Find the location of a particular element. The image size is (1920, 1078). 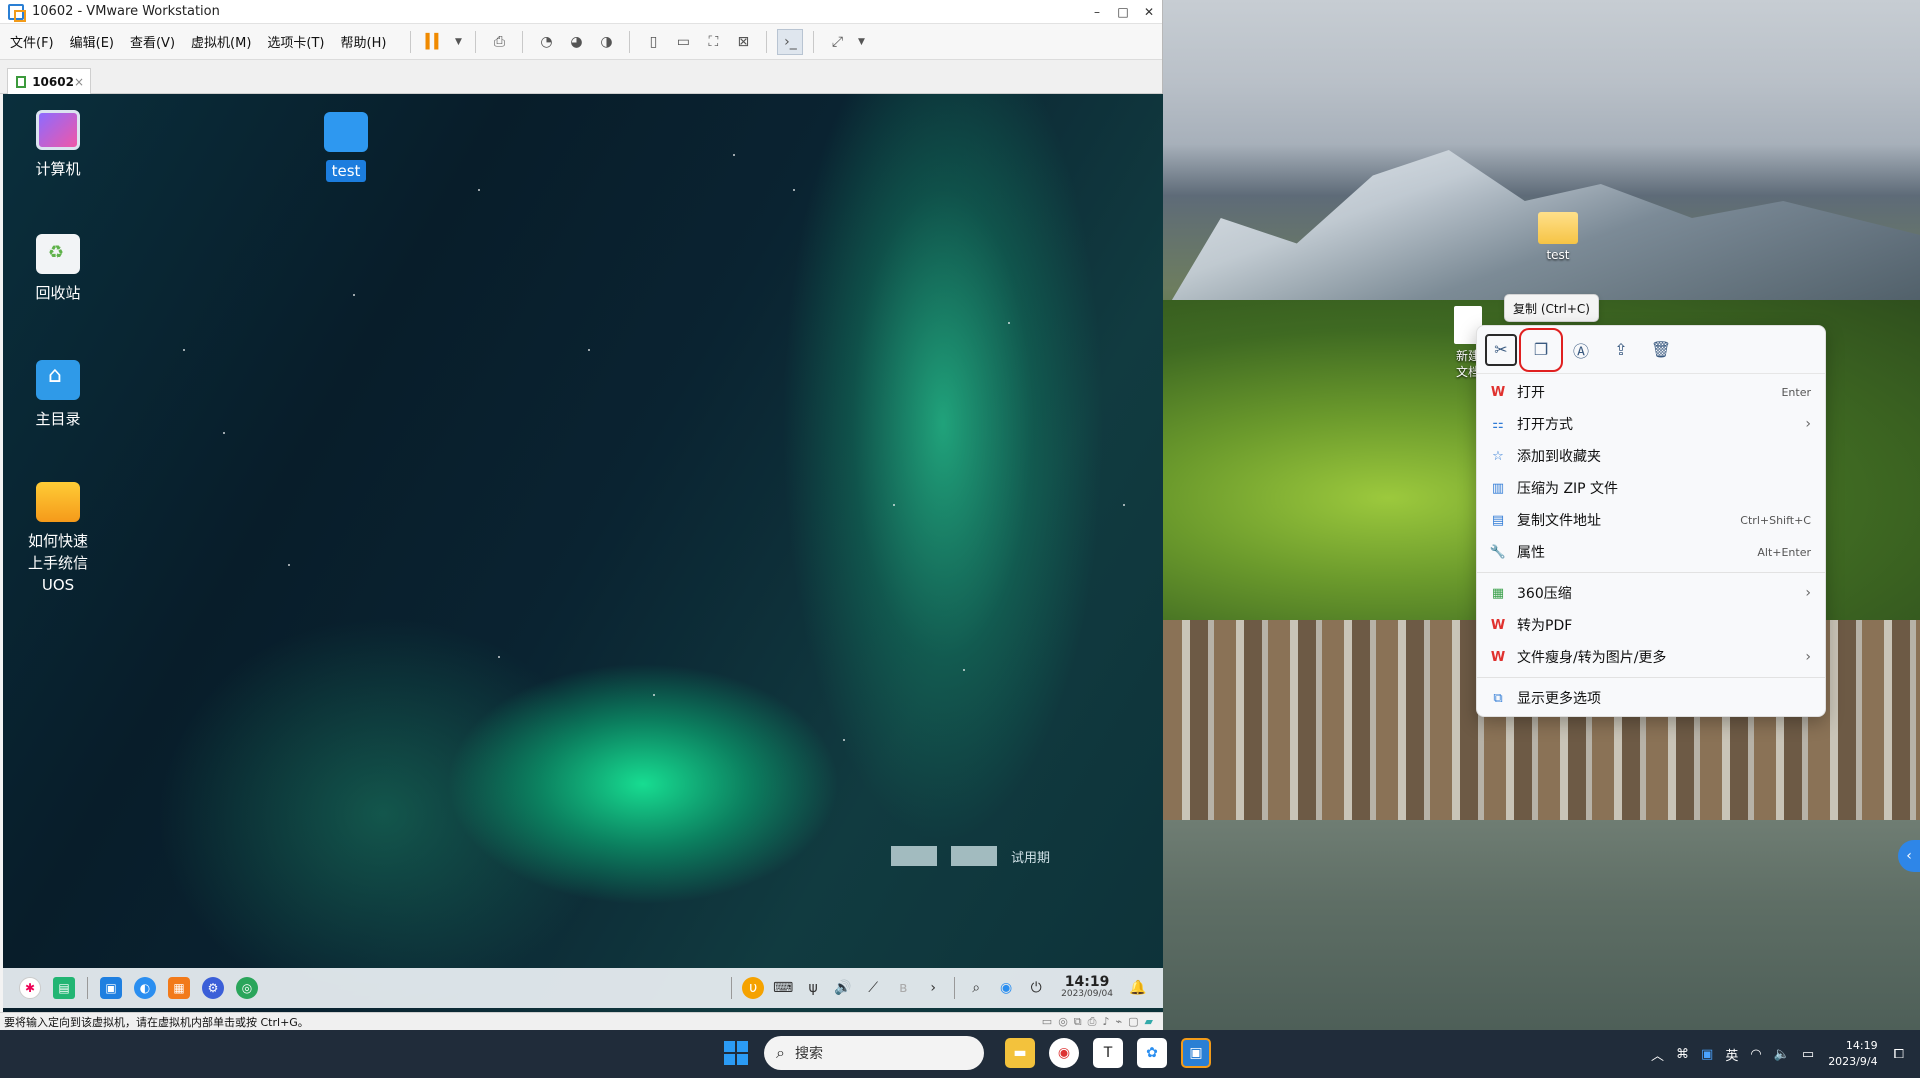

full-screen-icon: ⛶ is located at coordinates (713, 42).